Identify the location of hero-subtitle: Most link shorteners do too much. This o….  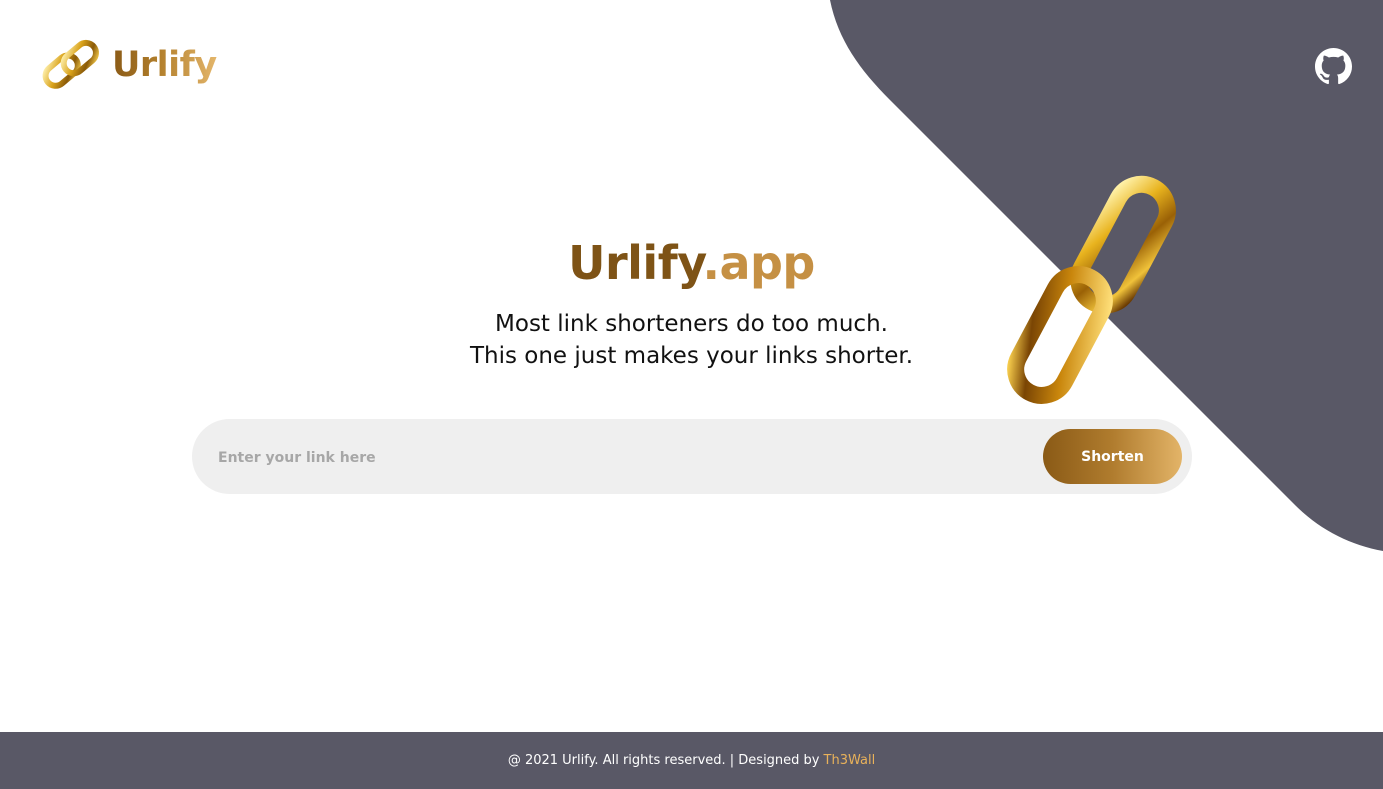
(691, 340).